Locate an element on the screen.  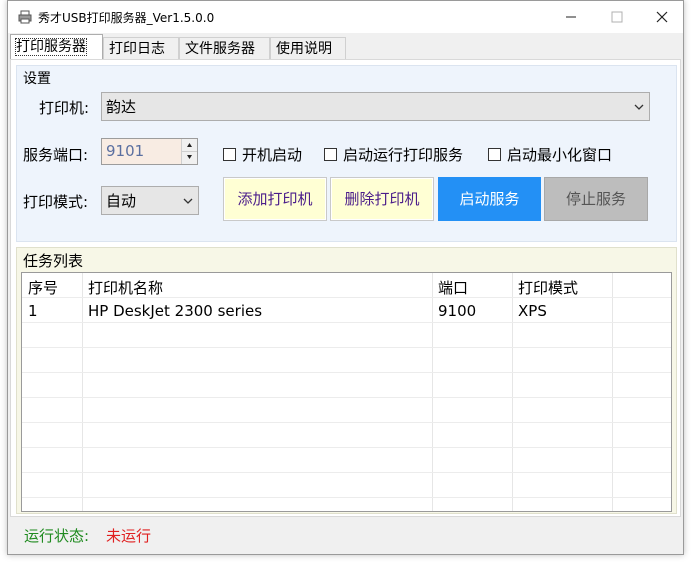
stepper-down-button is located at coordinates (189, 157).